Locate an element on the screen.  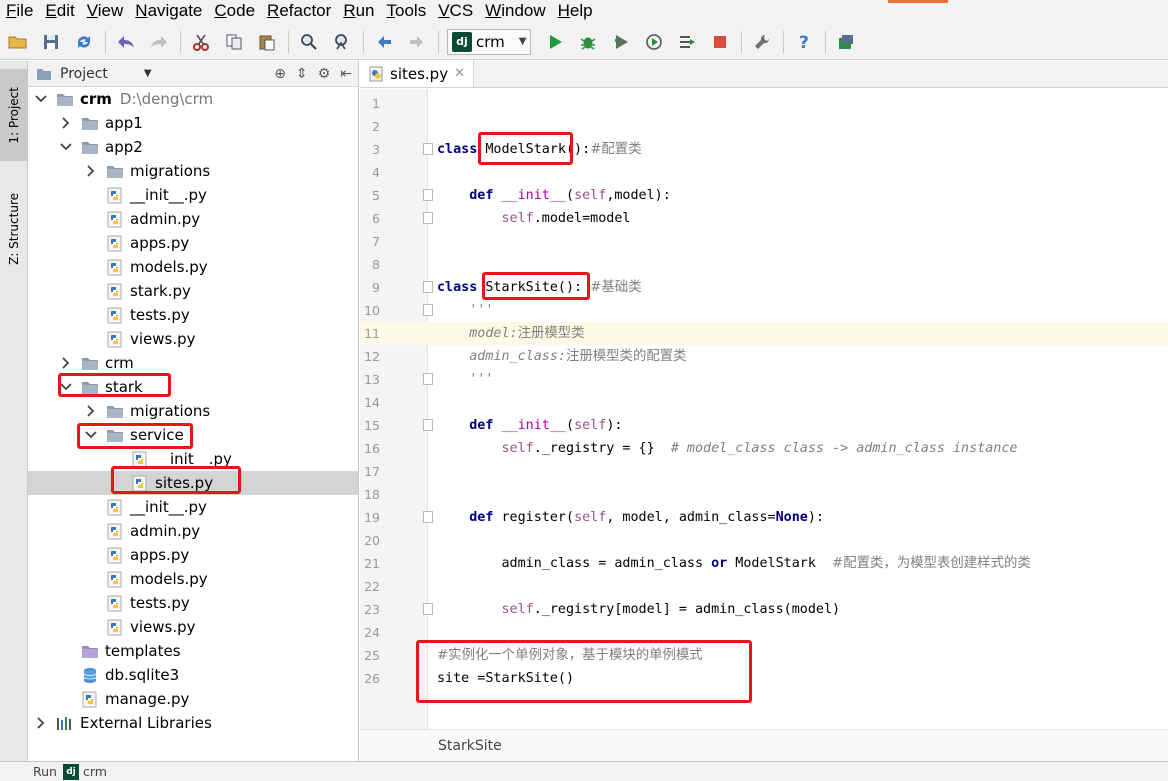
tree-item: templates is located at coordinates (193, 651).